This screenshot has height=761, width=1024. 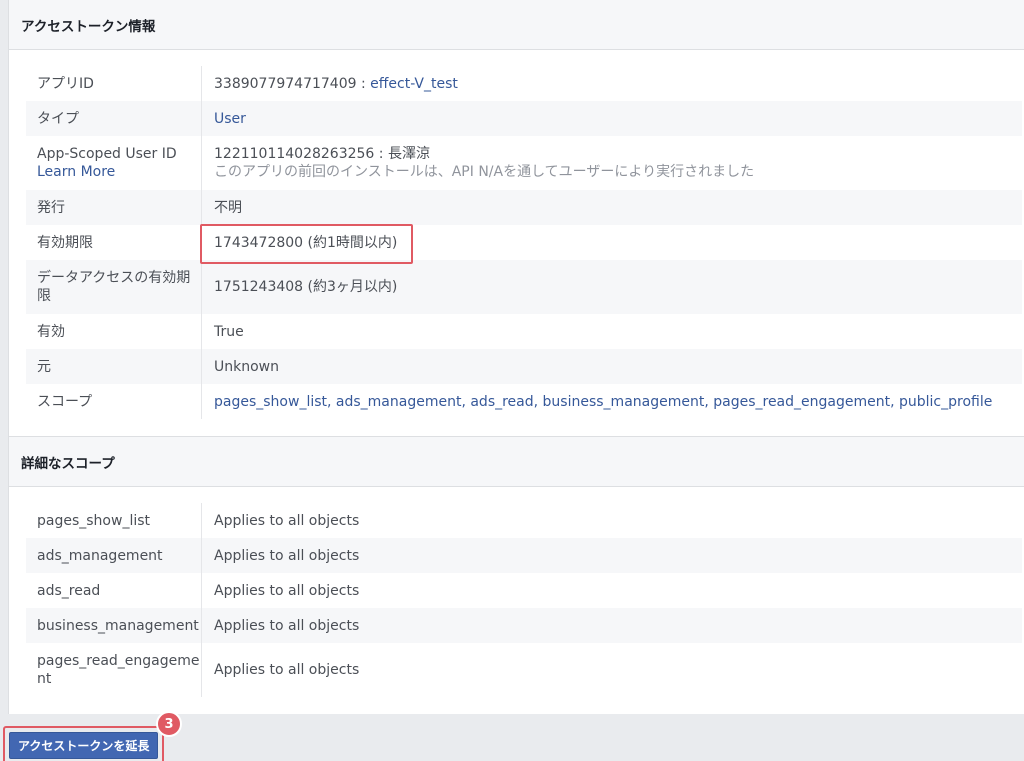 I want to click on row-label: 発行, so click(x=114, y=207).